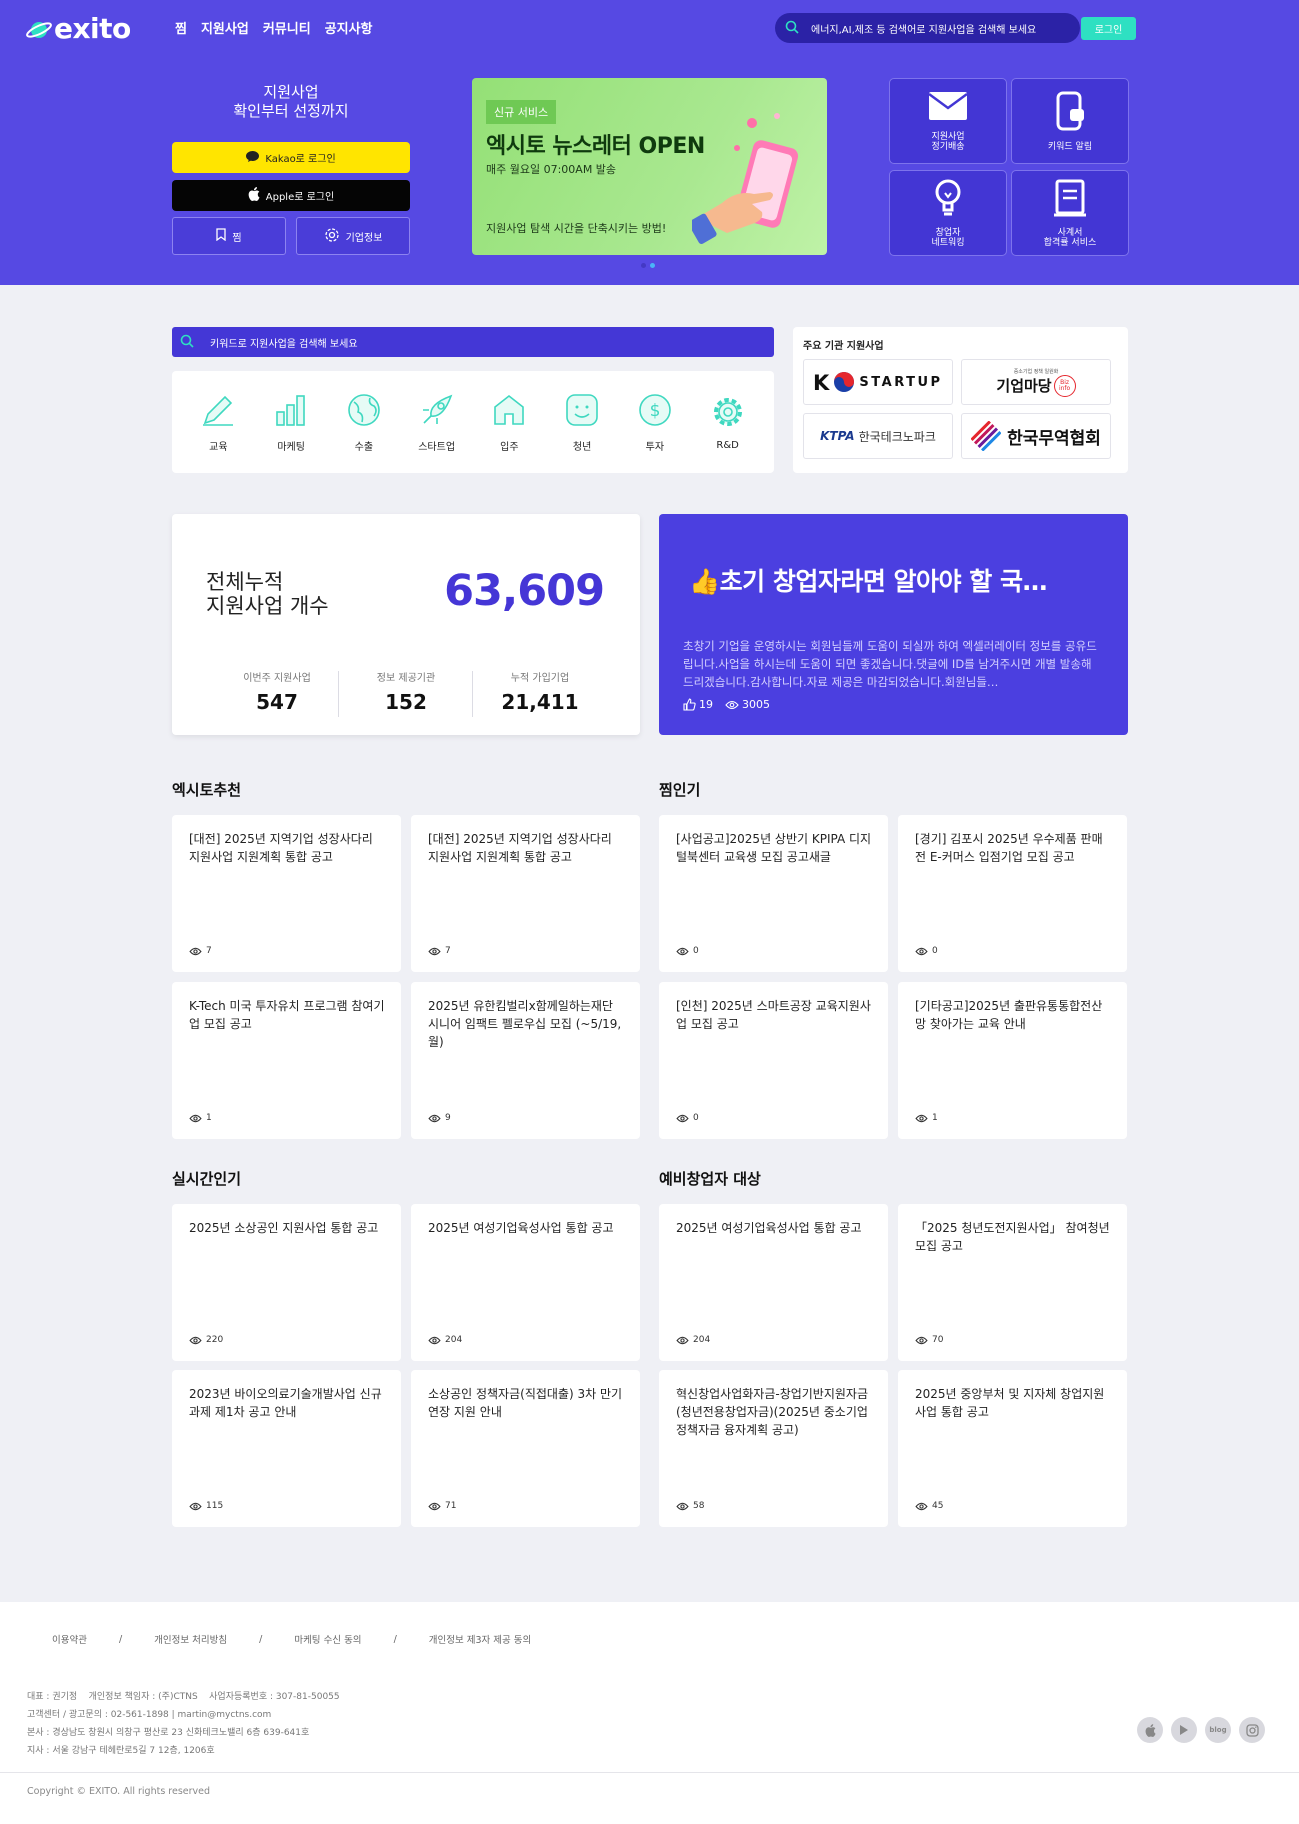  I want to click on program-card: 소상공인 정책자금(직접대출) 3차 만기연장 지원 안내 71, so click(525, 1448).